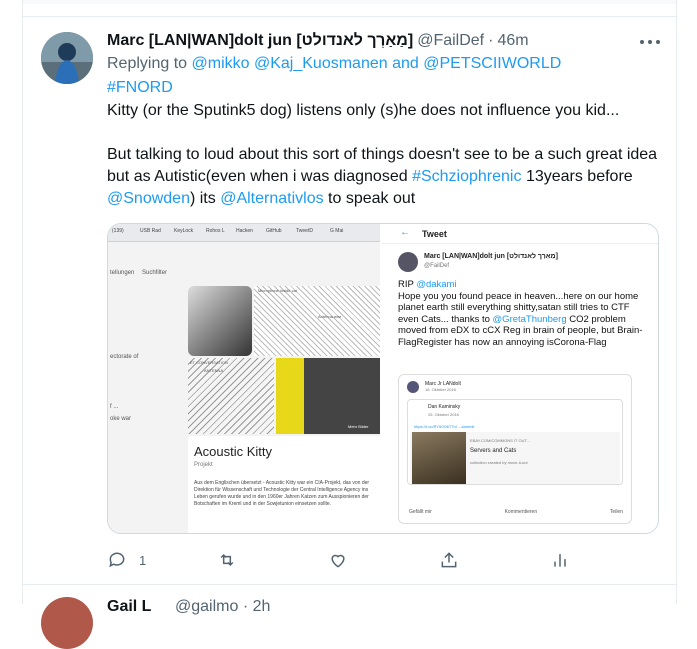  What do you see at coordinates (290, 396) in the screenshot?
I see `yellow-image` at bounding box center [290, 396].